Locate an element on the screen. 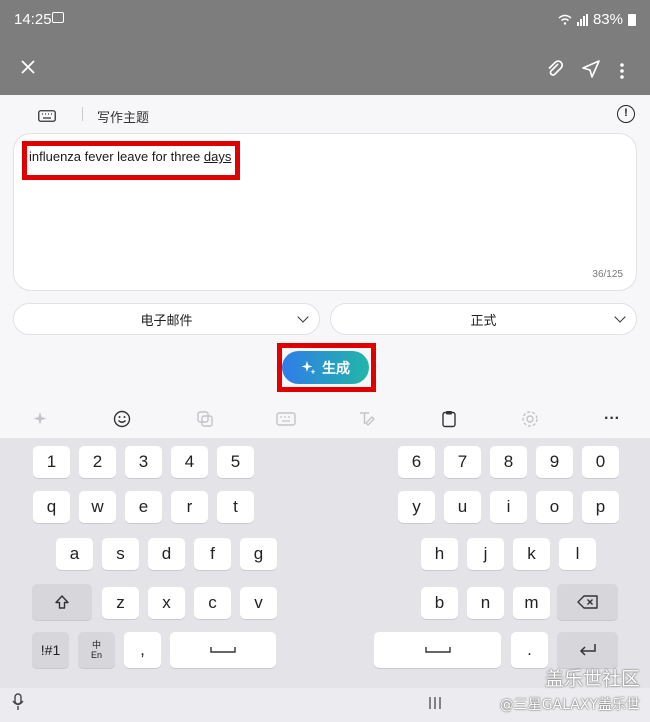  key-a: a is located at coordinates (74, 554).